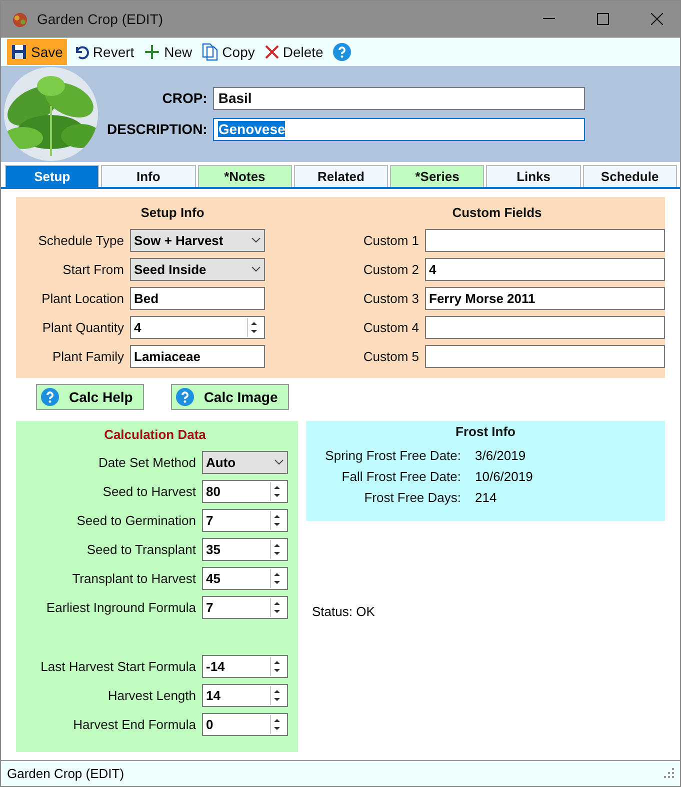 The width and height of the screenshot is (681, 787). What do you see at coordinates (229, 397) in the screenshot?
I see `calc-button: Calc Image` at bounding box center [229, 397].